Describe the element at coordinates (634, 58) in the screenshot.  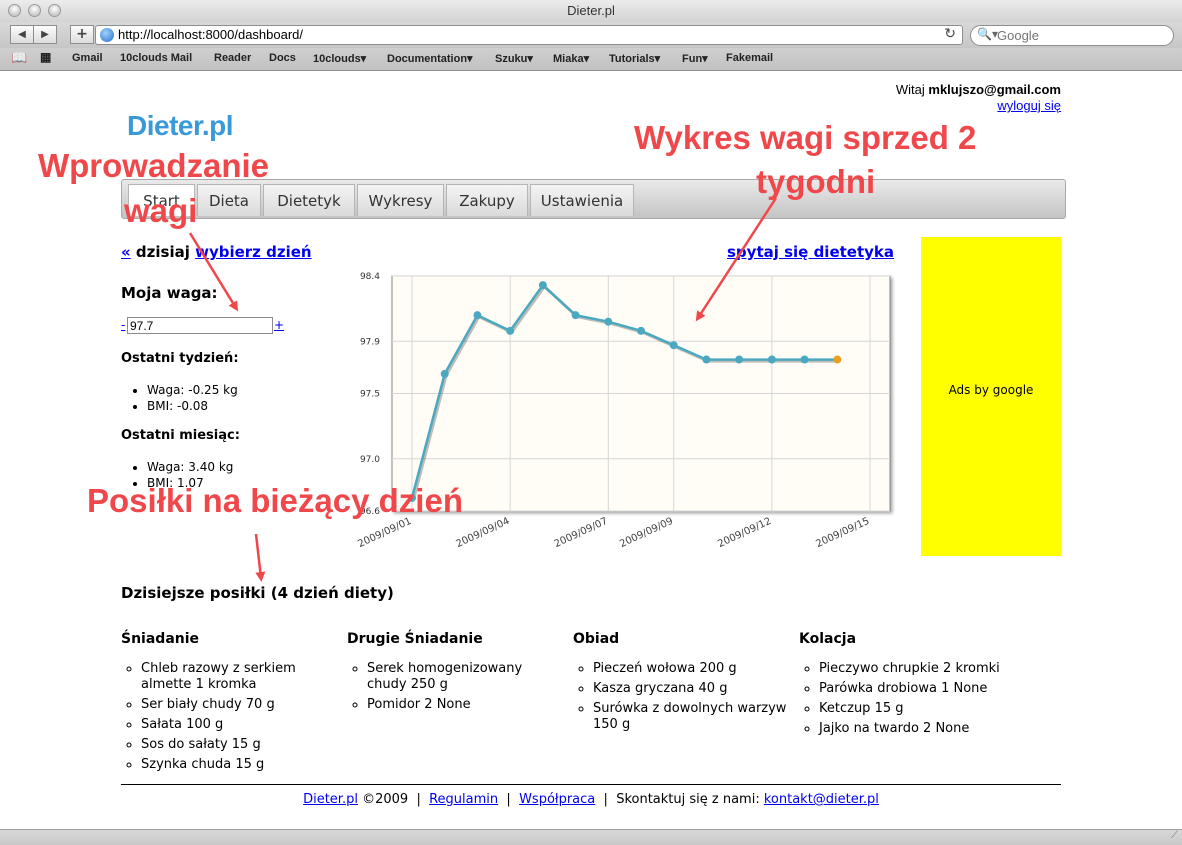
I see `bookmark-tutorials-menu: Tutorials▾` at that location.